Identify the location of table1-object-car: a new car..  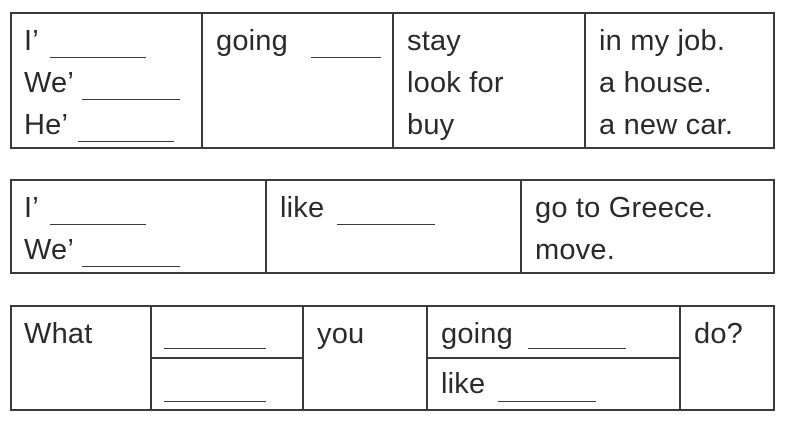
(666, 125).